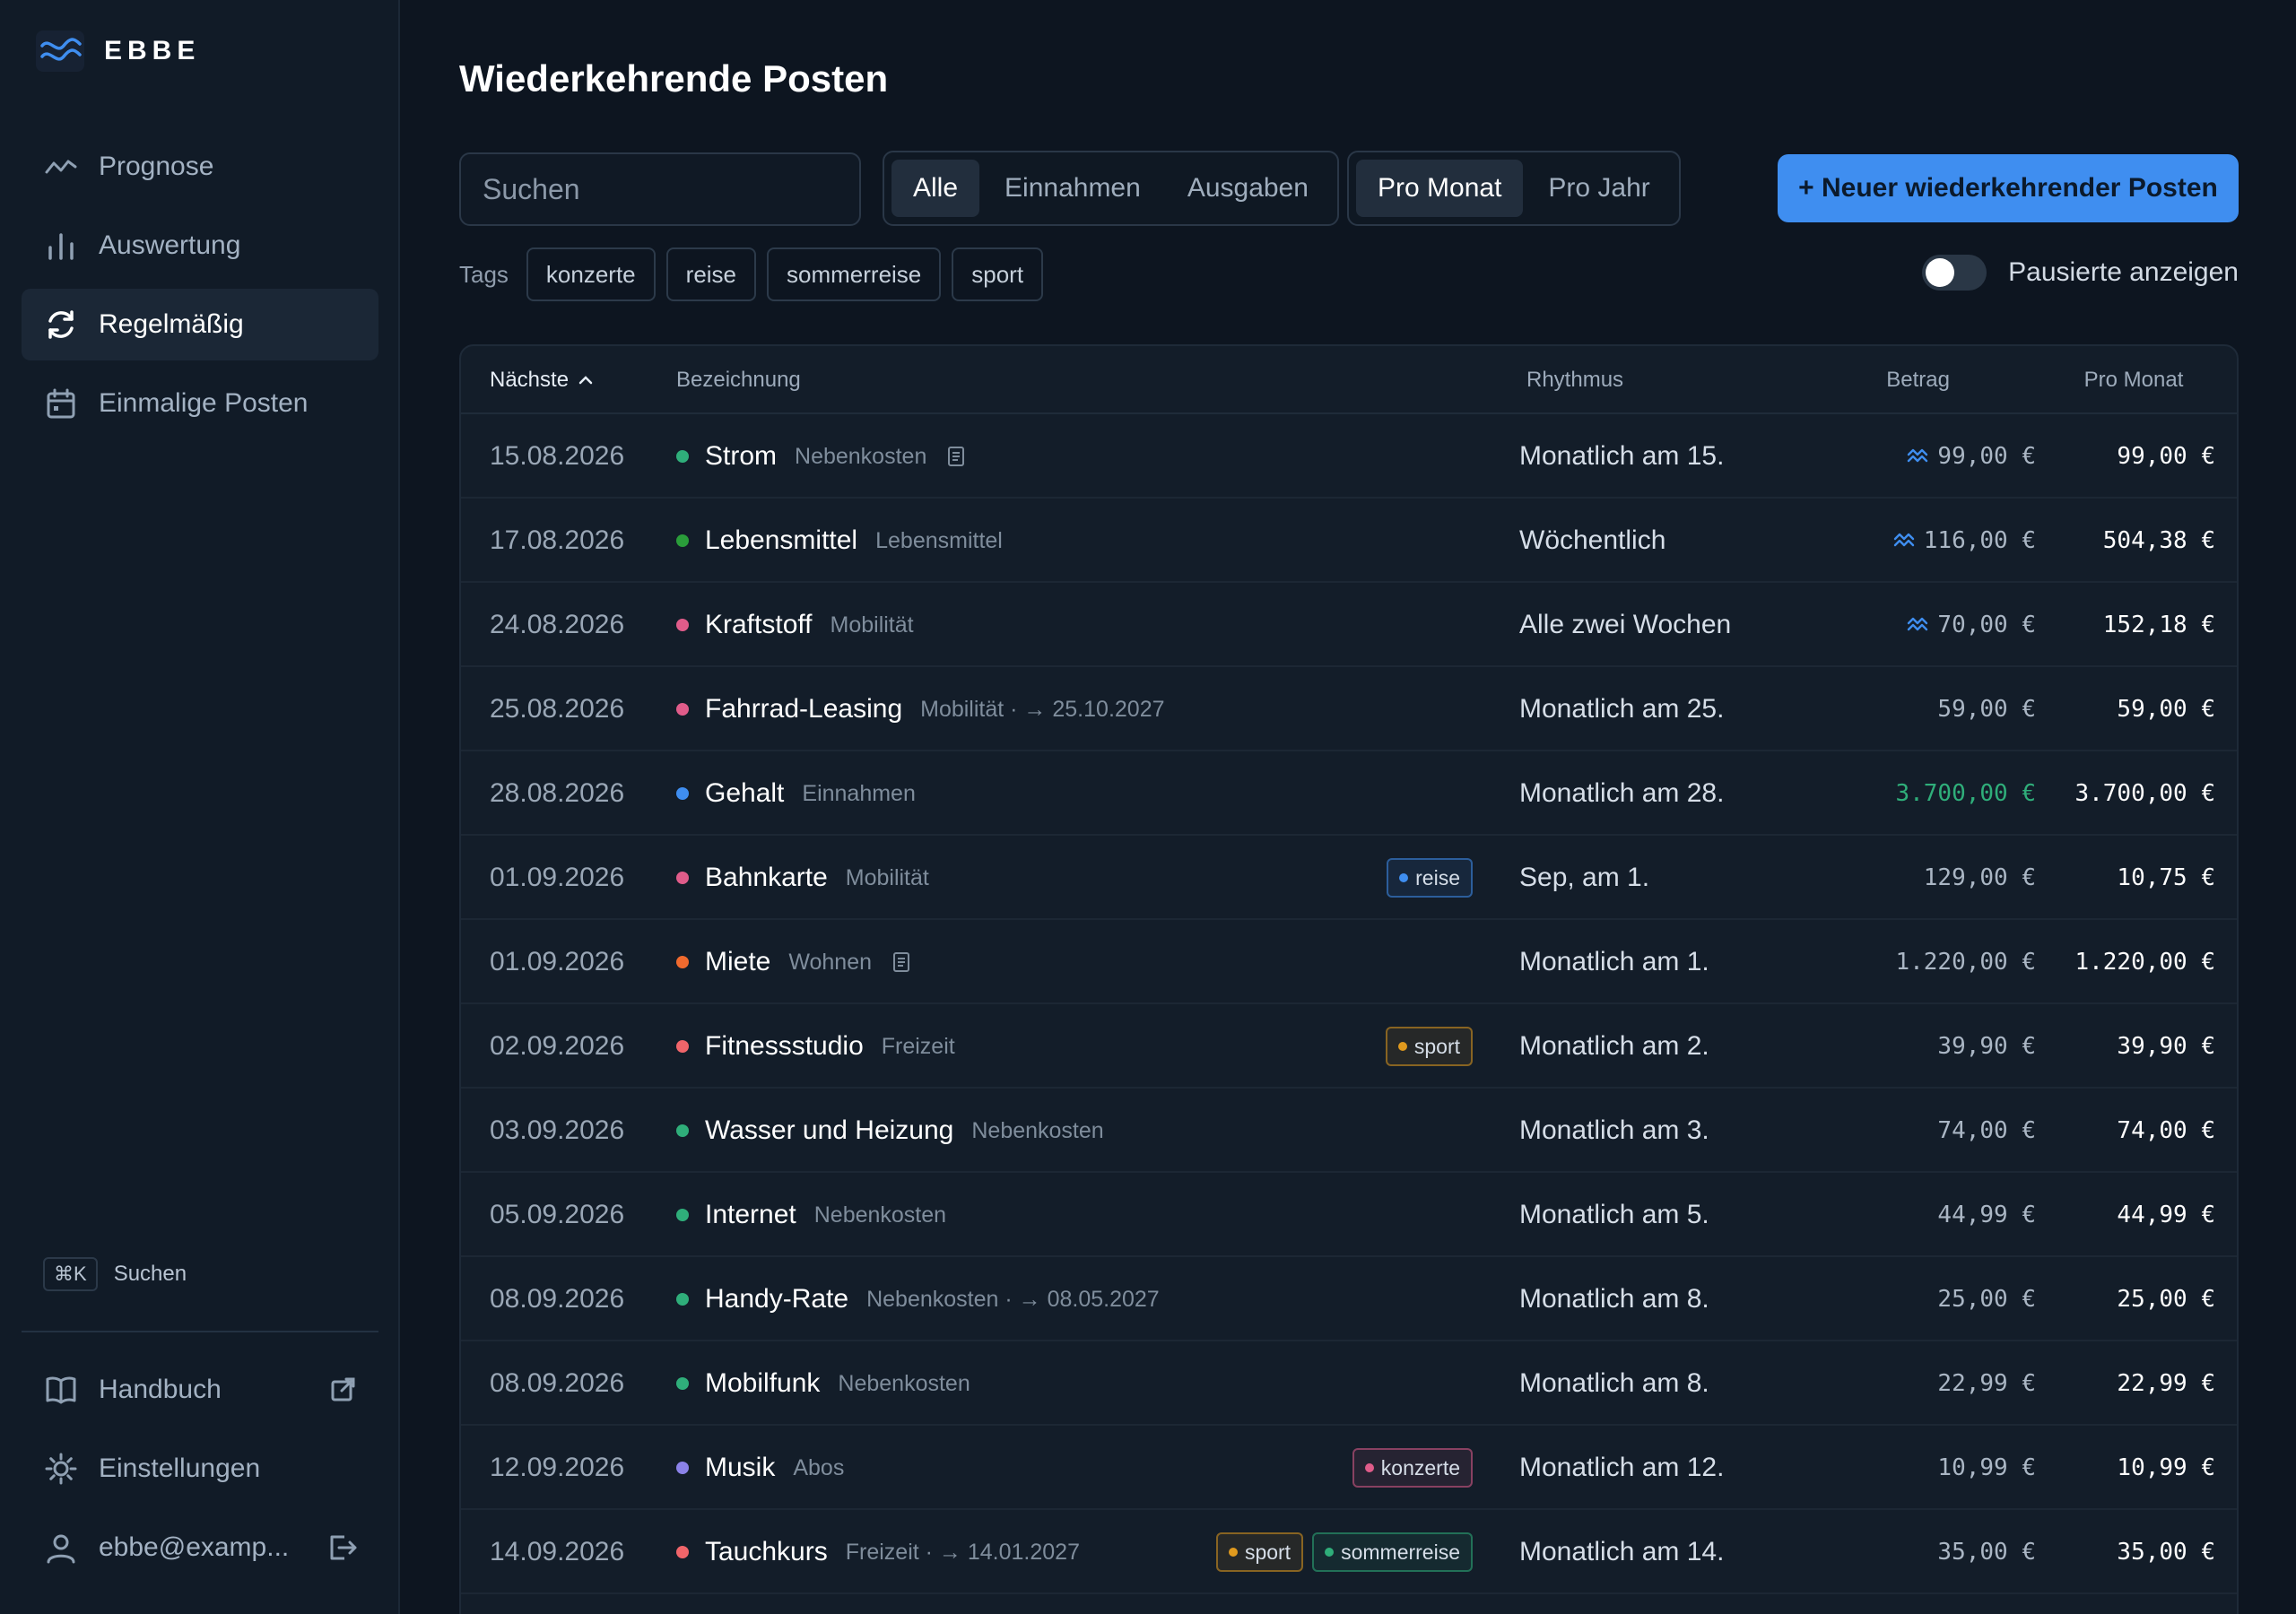 This screenshot has height=1614, width=2296. What do you see at coordinates (759, 624) in the screenshot?
I see `item-name: Kraftstoff` at bounding box center [759, 624].